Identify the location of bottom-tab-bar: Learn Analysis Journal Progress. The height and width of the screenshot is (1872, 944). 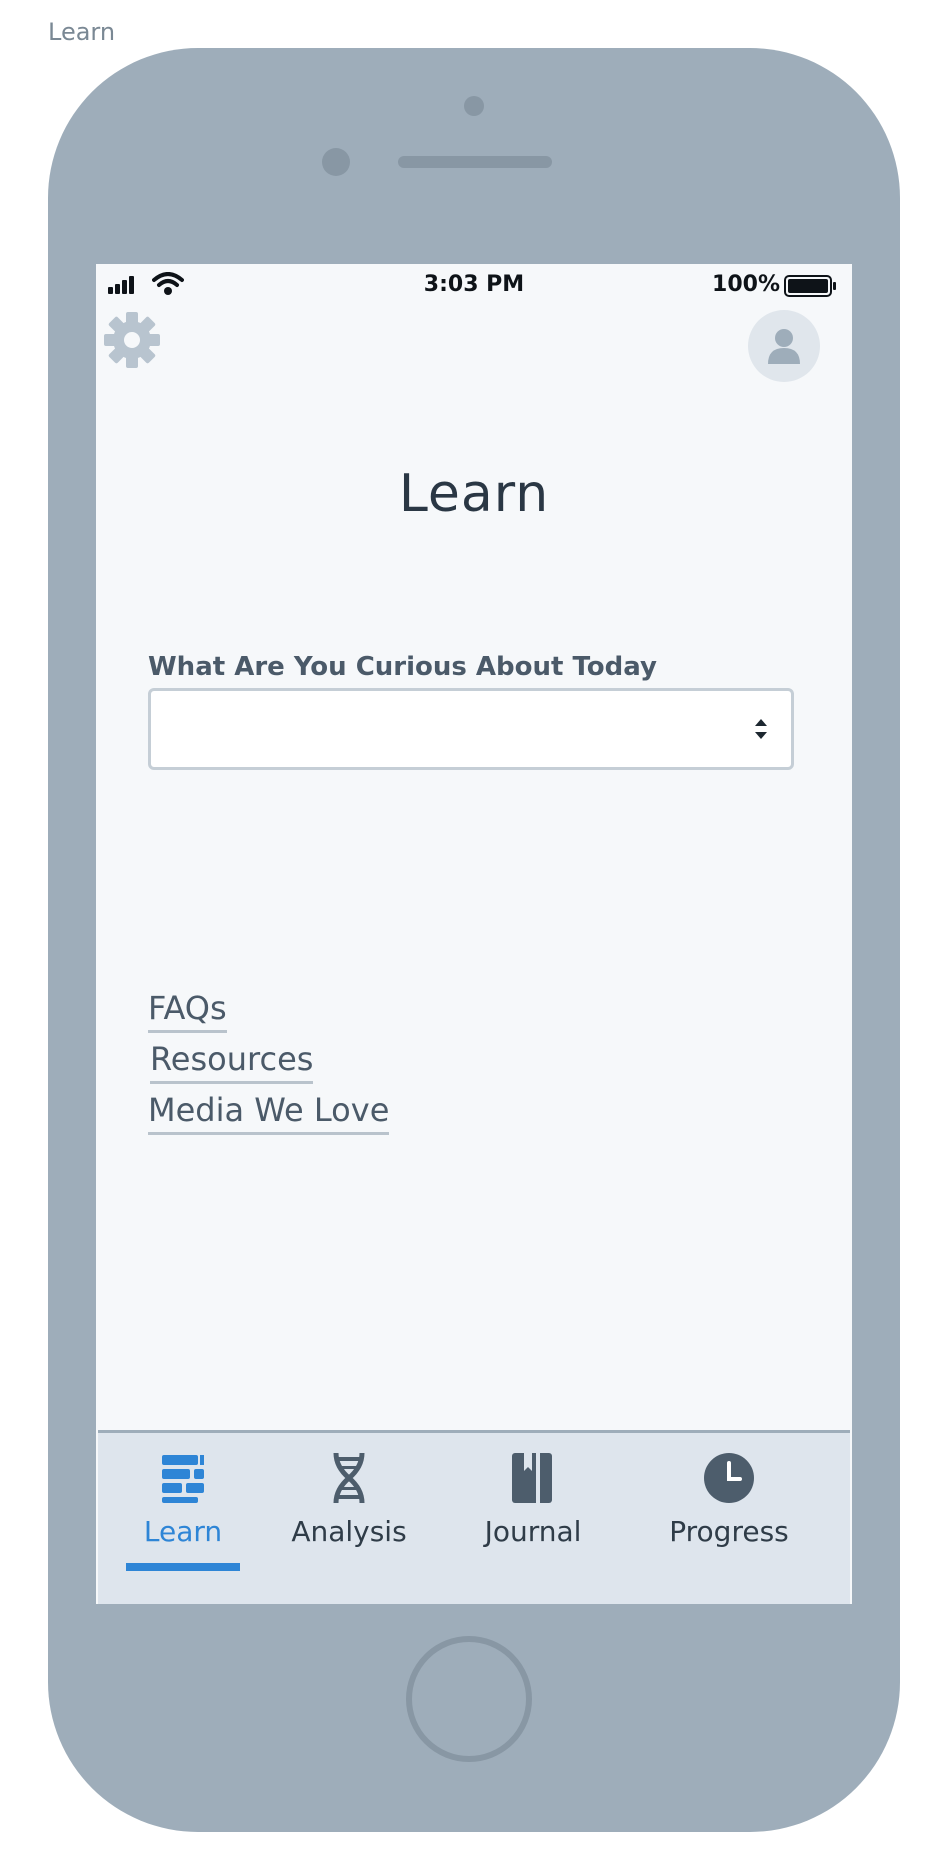
(474, 1517).